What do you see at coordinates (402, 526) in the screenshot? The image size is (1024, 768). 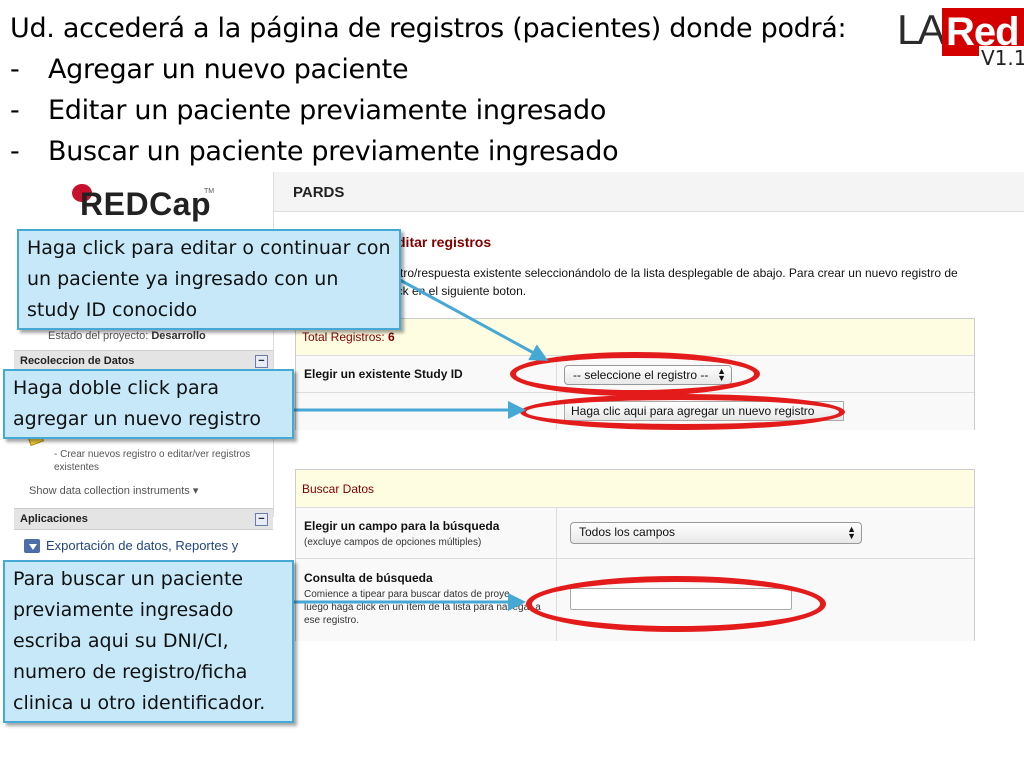 I see `search-field-label: Elegir un campo para la búsqueda` at bounding box center [402, 526].